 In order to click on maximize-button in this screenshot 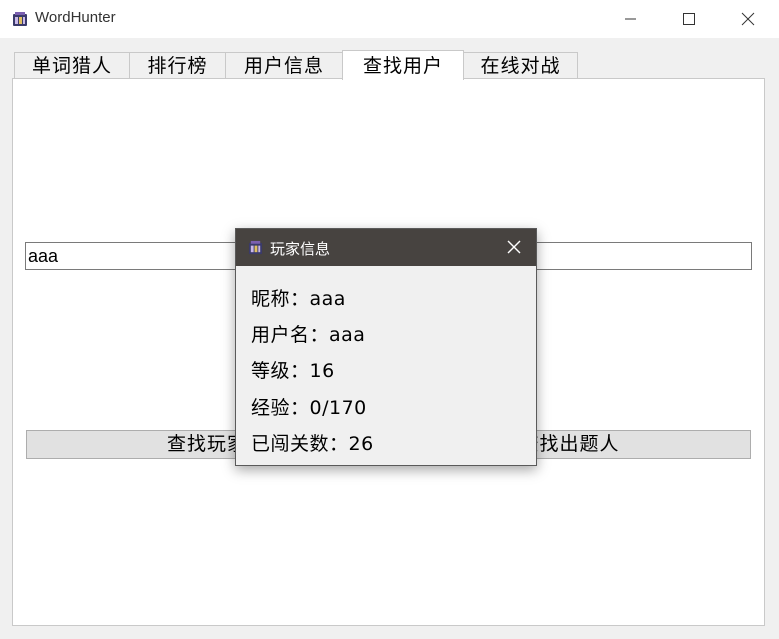, I will do `click(688, 19)`.